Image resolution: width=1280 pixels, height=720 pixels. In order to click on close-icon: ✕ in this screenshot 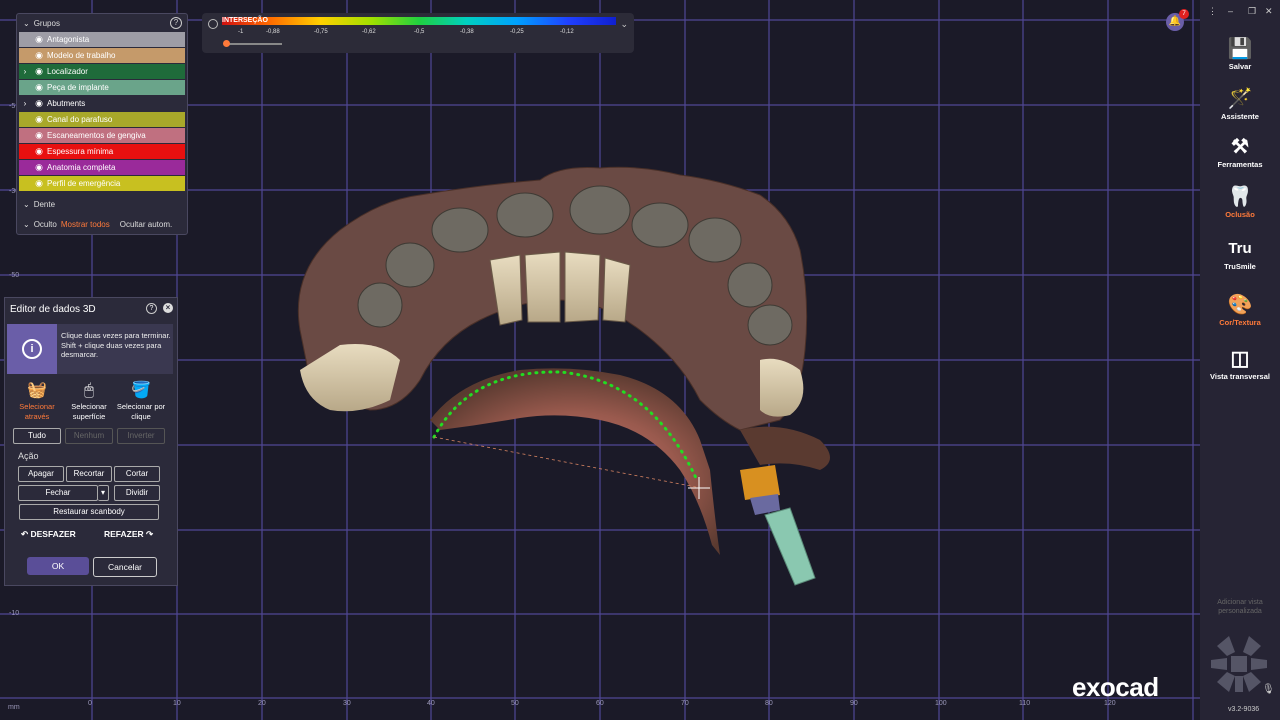, I will do `click(1269, 11)`.